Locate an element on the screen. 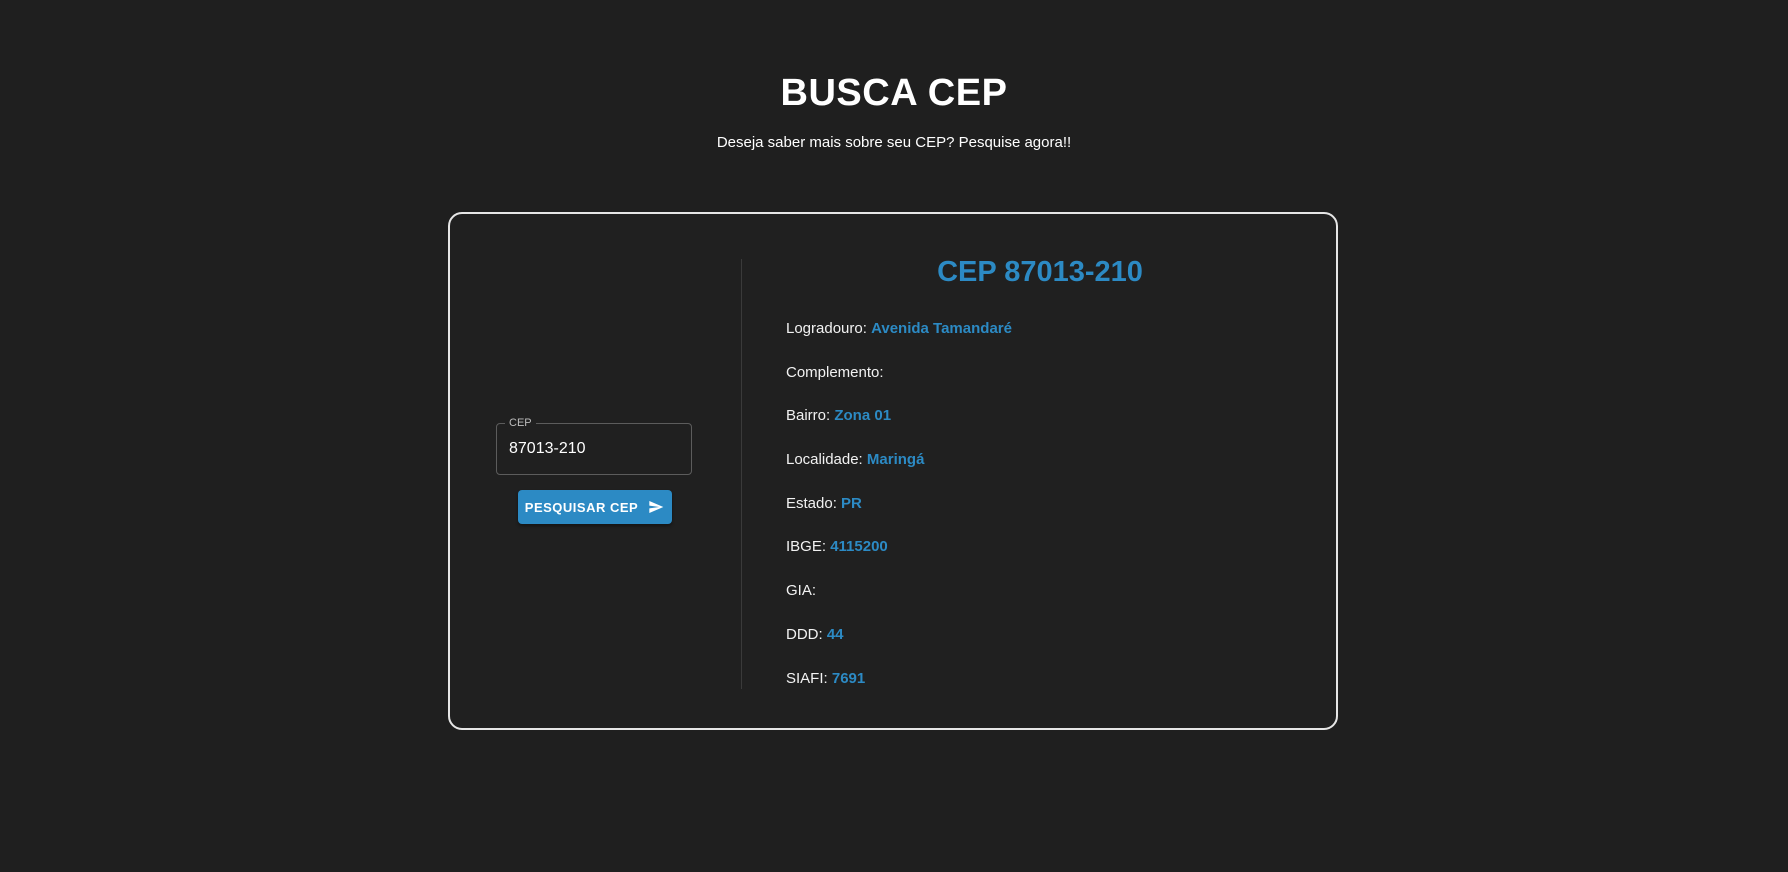 The height and width of the screenshot is (872, 1788). send-icon is located at coordinates (656, 507).